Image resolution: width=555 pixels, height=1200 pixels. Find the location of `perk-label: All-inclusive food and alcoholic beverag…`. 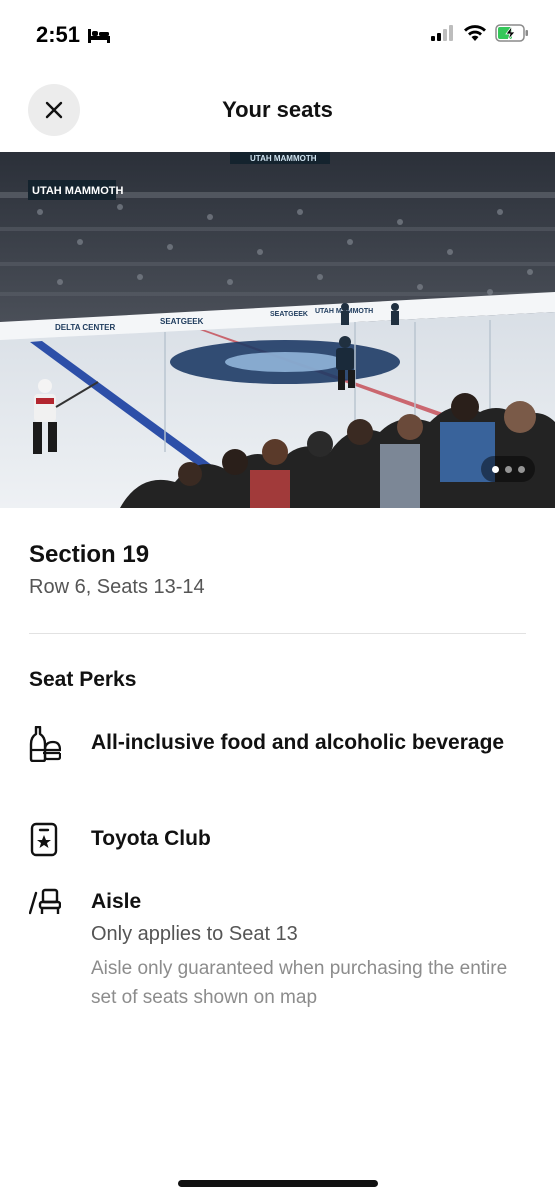

perk-label: All-inclusive food and alcoholic beverag… is located at coordinates (298, 742).